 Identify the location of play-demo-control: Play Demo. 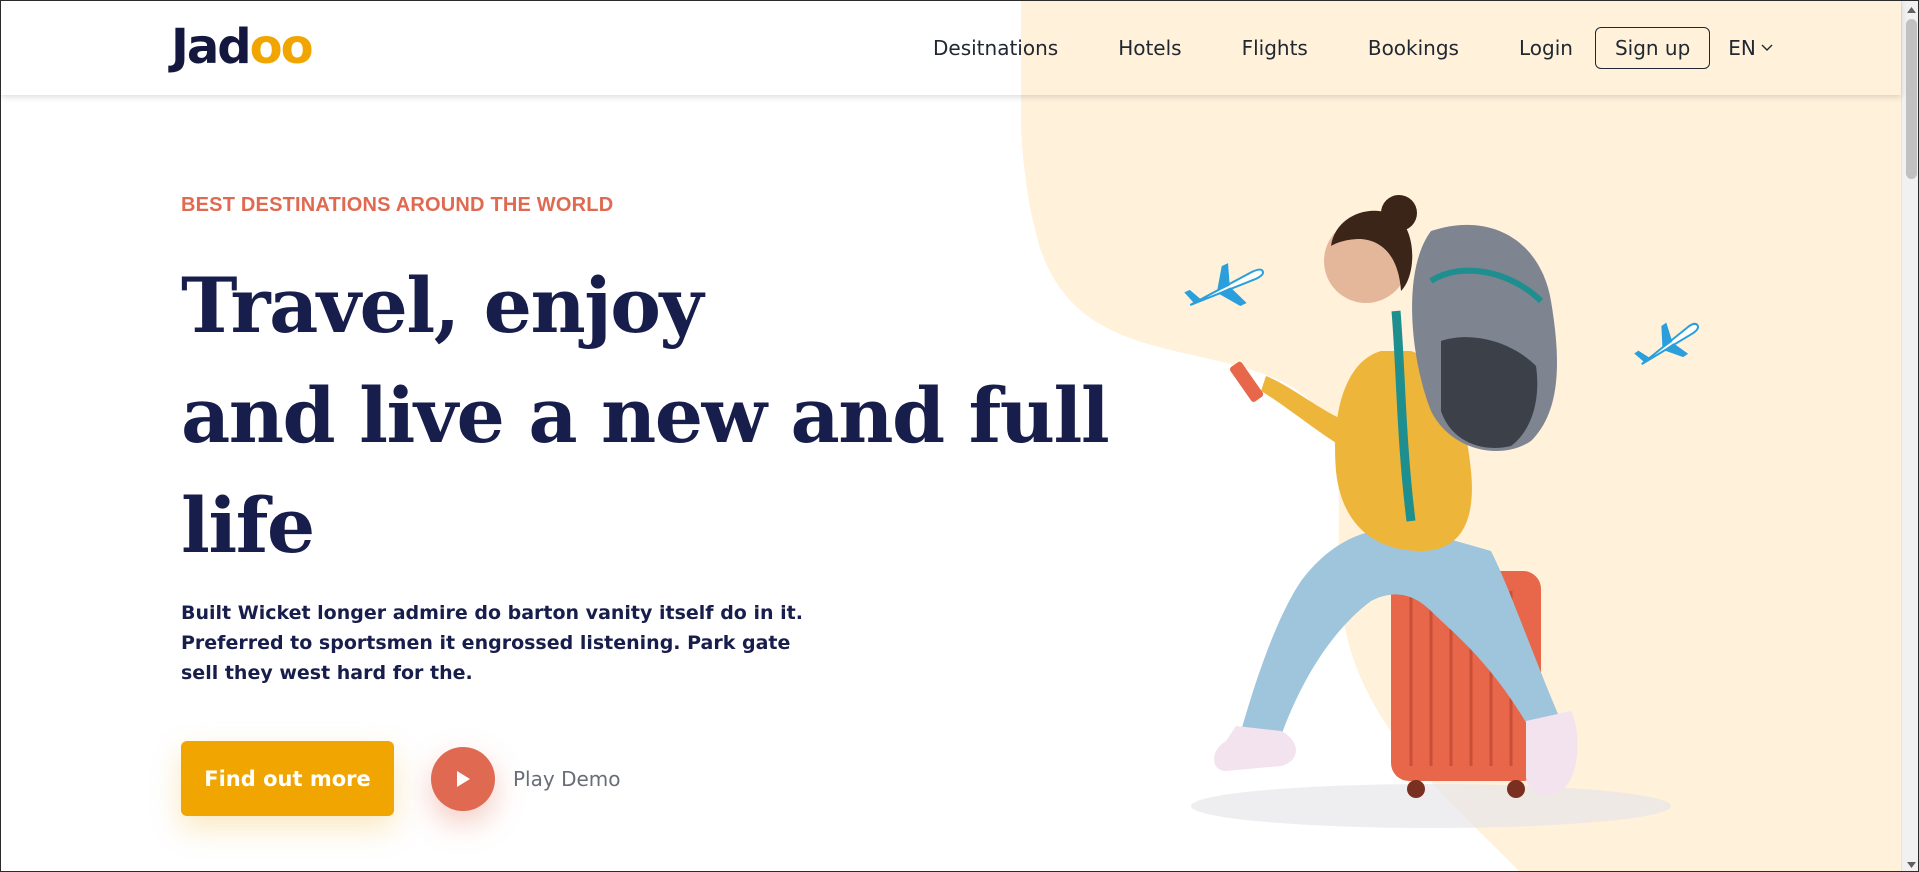
(526, 779).